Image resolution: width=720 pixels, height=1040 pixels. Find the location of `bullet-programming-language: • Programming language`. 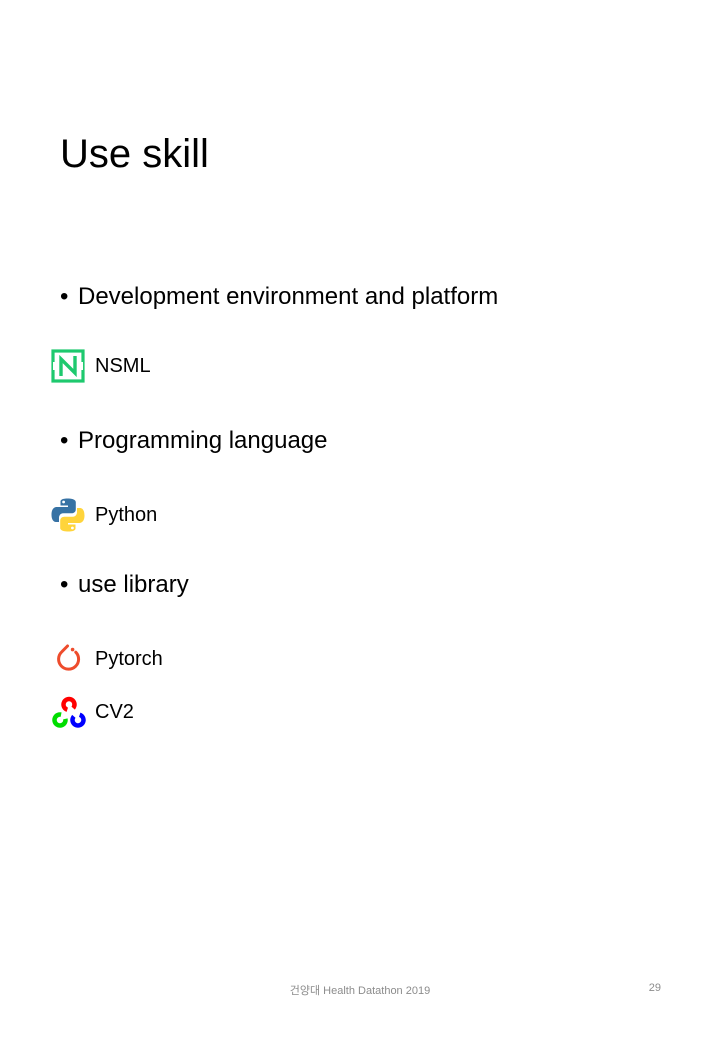

bullet-programming-language: • Programming language is located at coordinates (193, 441).